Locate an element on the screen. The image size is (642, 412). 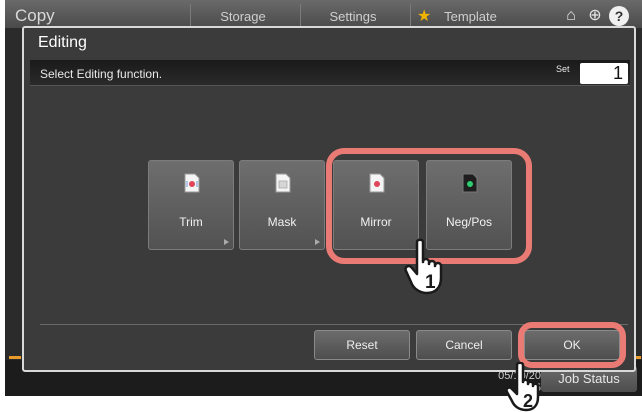
dialog-title: Editing is located at coordinates (62, 42).